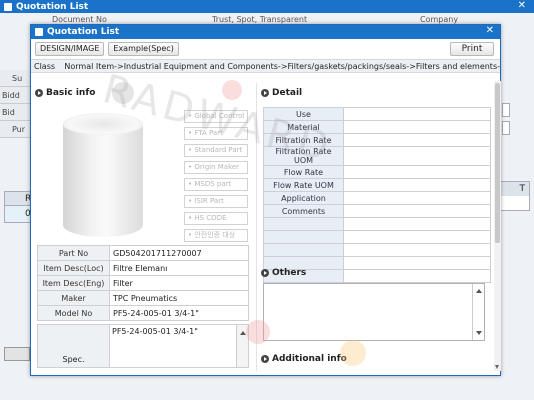 The image size is (534, 400). I want to click on detail-label: Material, so click(303, 127).